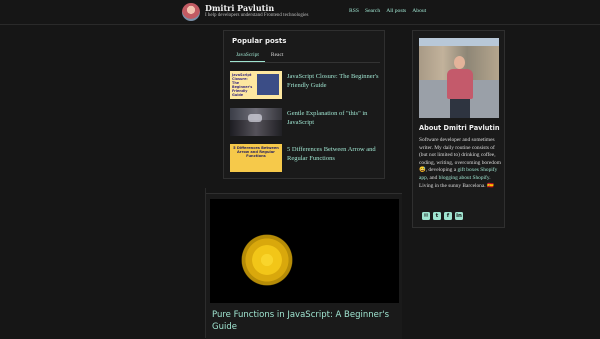  I want to click on article-hero-image, so click(304, 251).